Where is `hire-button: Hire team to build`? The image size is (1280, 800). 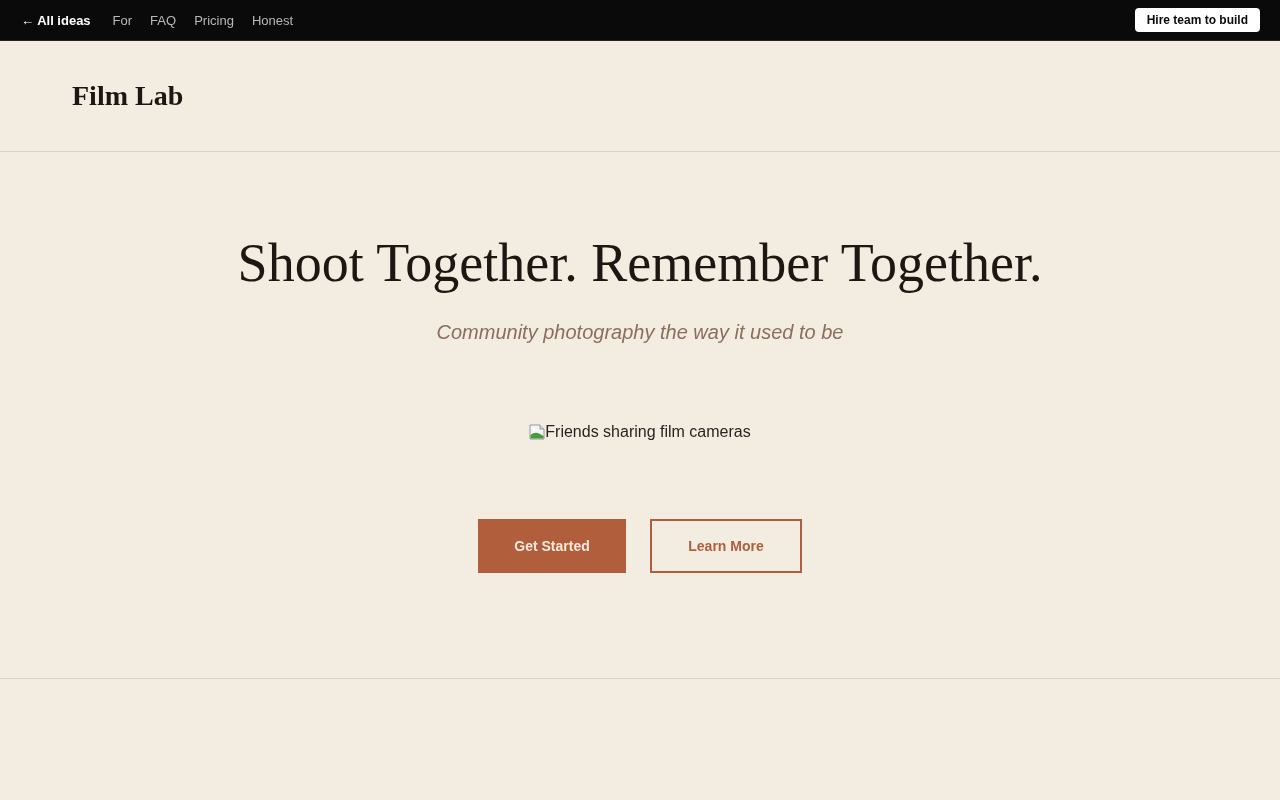
hire-button: Hire team to build is located at coordinates (1197, 20).